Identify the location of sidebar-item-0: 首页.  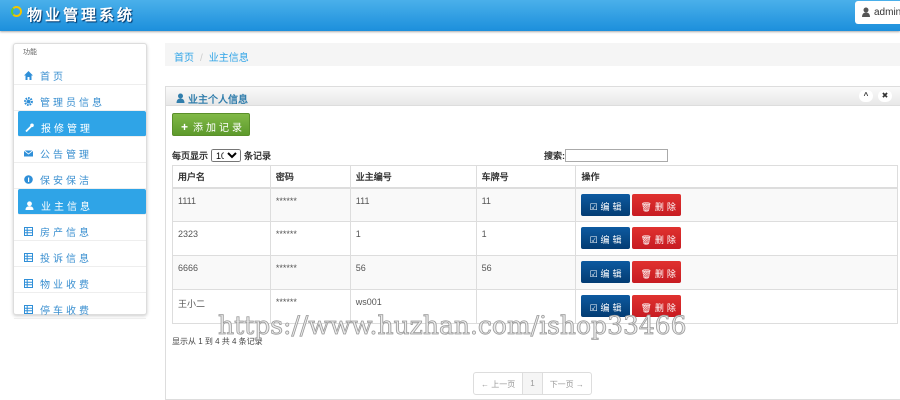
(80, 72).